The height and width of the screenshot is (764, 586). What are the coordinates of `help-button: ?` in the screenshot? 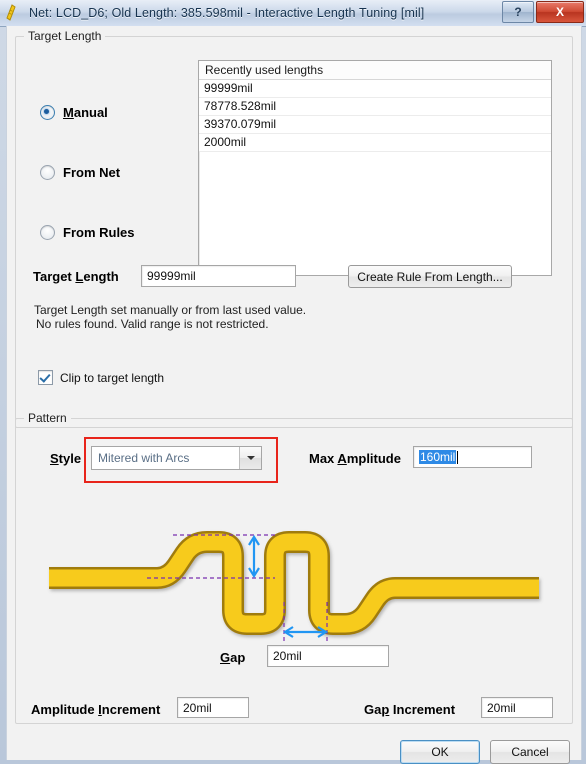 It's located at (518, 12).